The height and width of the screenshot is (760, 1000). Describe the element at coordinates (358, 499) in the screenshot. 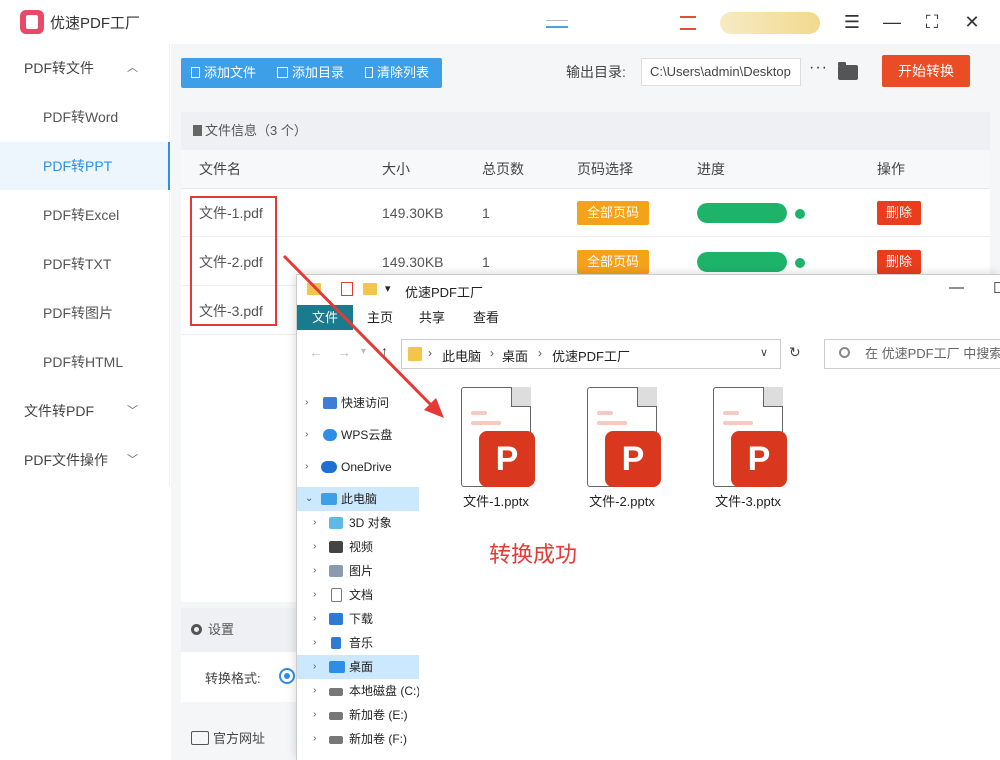

I see `nav-item-this-pc: ⌄ 此电脑` at that location.